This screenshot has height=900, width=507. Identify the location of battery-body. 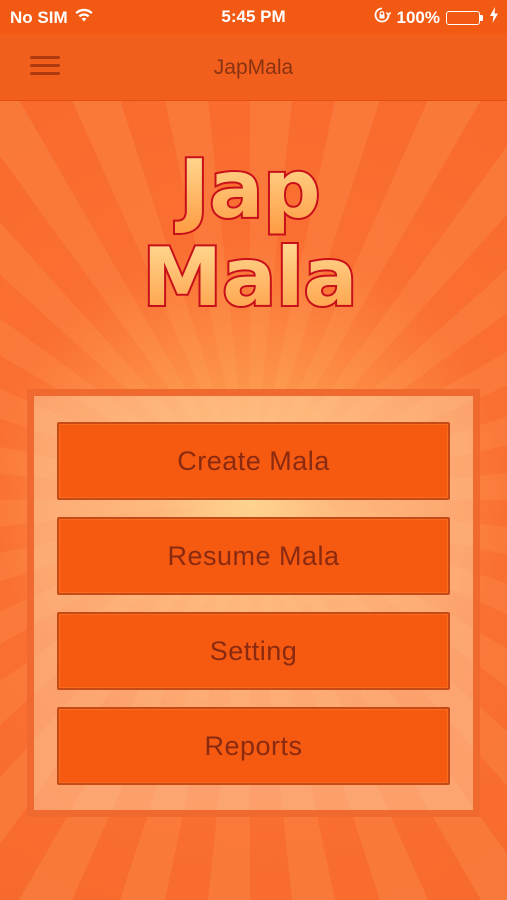
(463, 17).